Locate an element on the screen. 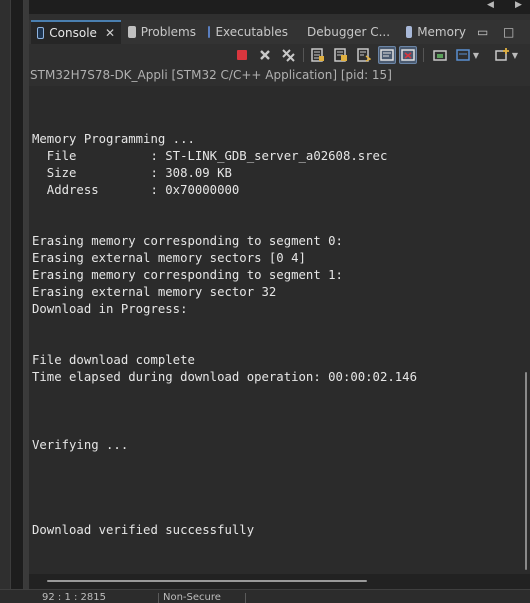  show-on-output-button is located at coordinates (387, 55).